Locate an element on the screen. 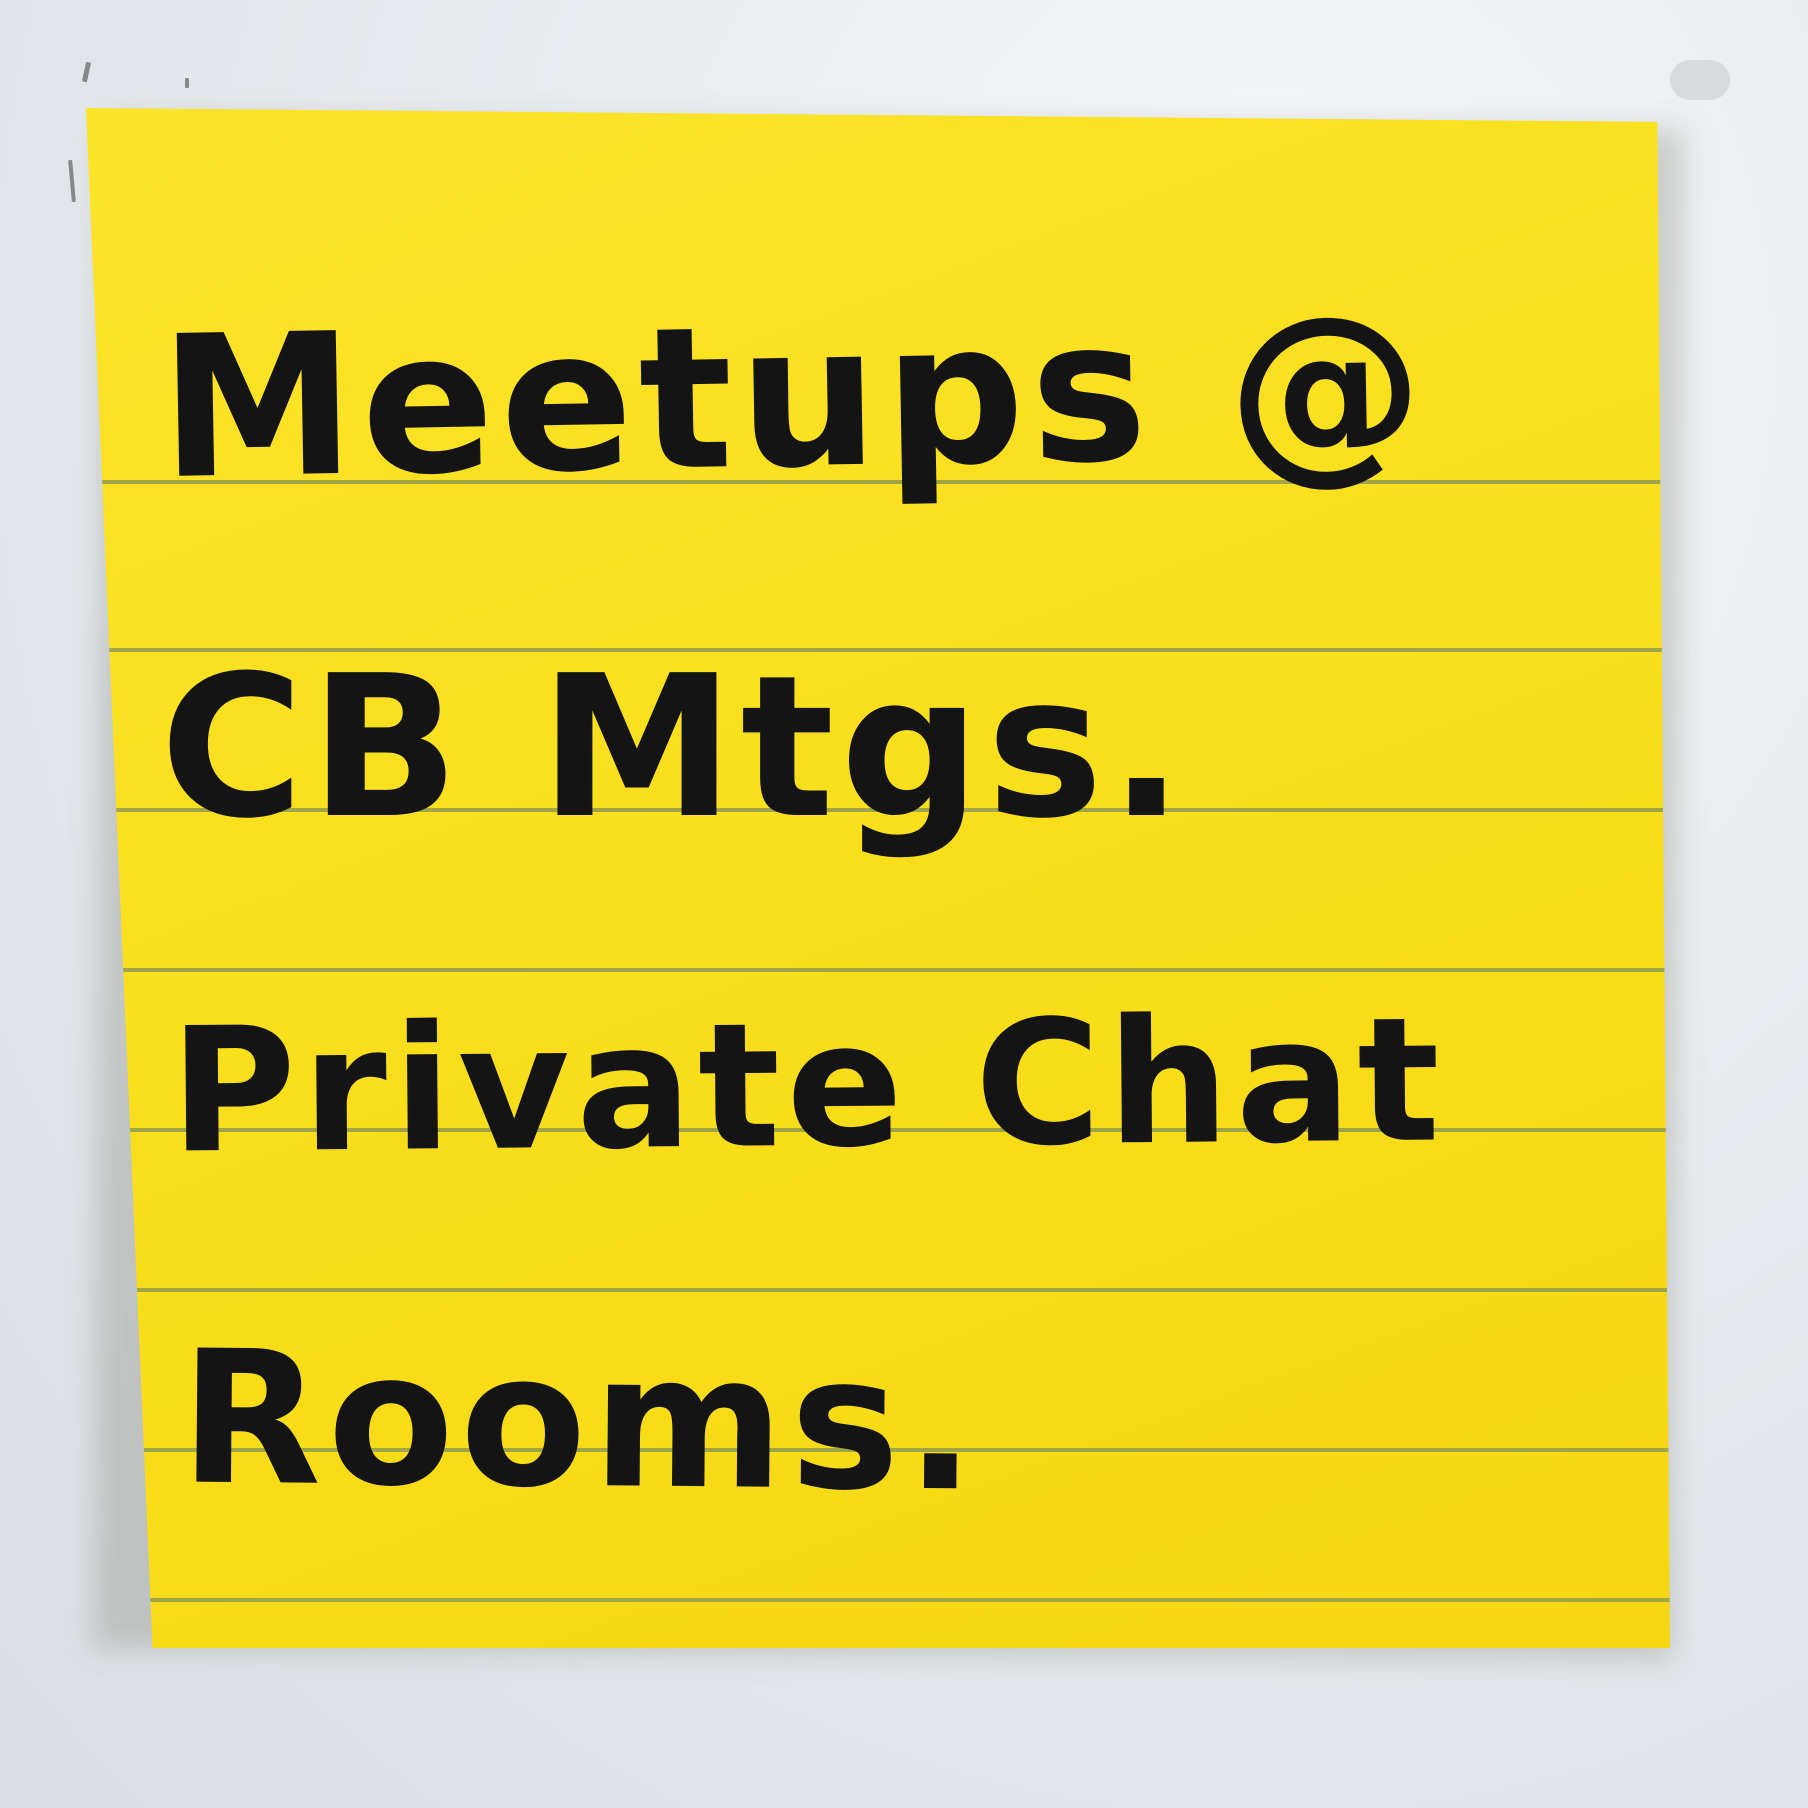 Image resolution: width=1808 pixels, height=1808 pixels. handwritten-line: CB Mtgs. is located at coordinates (675, 748).